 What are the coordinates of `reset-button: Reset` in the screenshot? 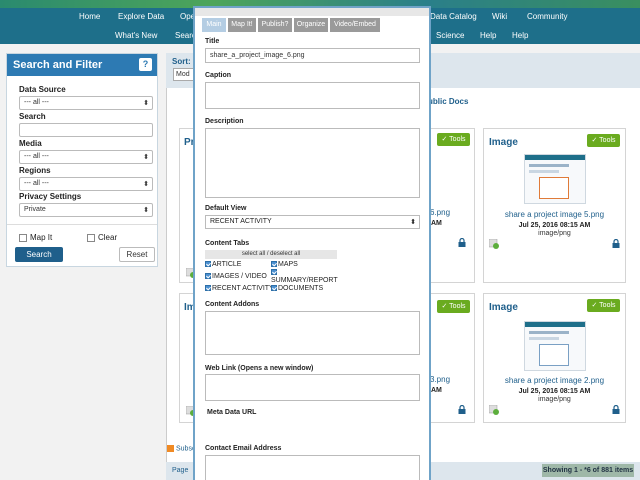 It's located at (137, 254).